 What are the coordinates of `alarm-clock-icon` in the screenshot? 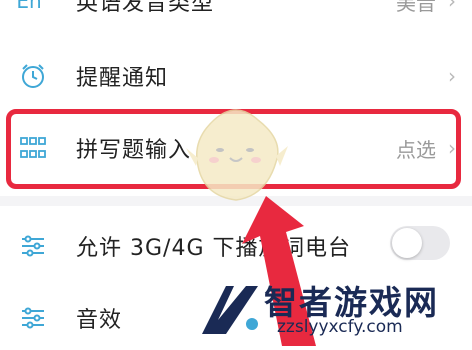 It's located at (33, 76).